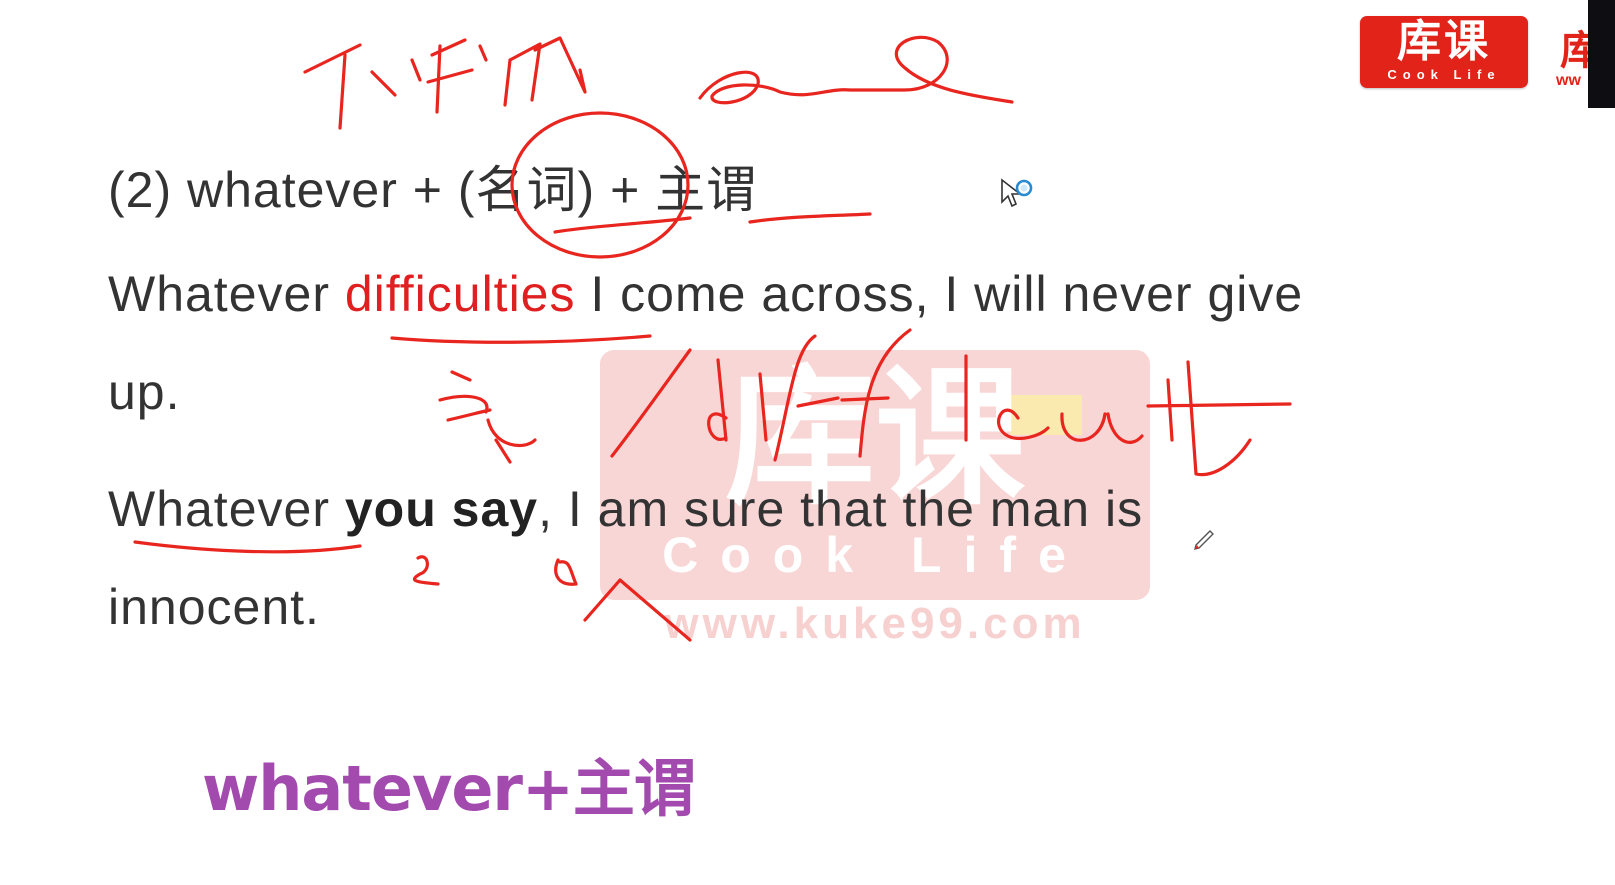  I want to click on rule-line: (2) whatever + (名词) + 主谓, so click(432, 186).